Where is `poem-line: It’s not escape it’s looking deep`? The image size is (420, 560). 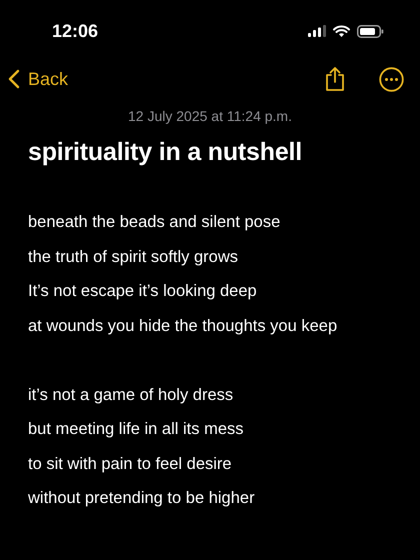 poem-line: It’s not escape it’s looking deep is located at coordinates (143, 291).